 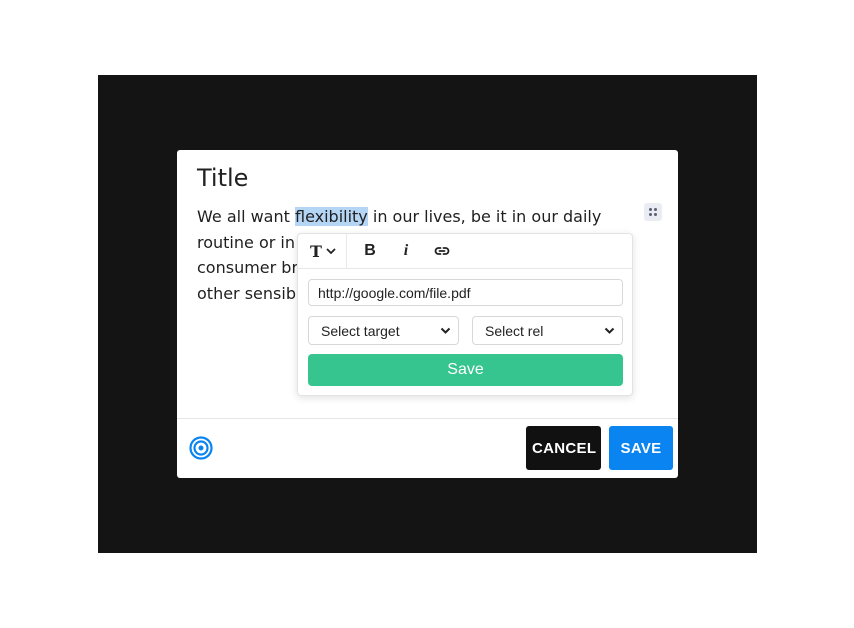 I want to click on url-input, so click(x=465, y=292).